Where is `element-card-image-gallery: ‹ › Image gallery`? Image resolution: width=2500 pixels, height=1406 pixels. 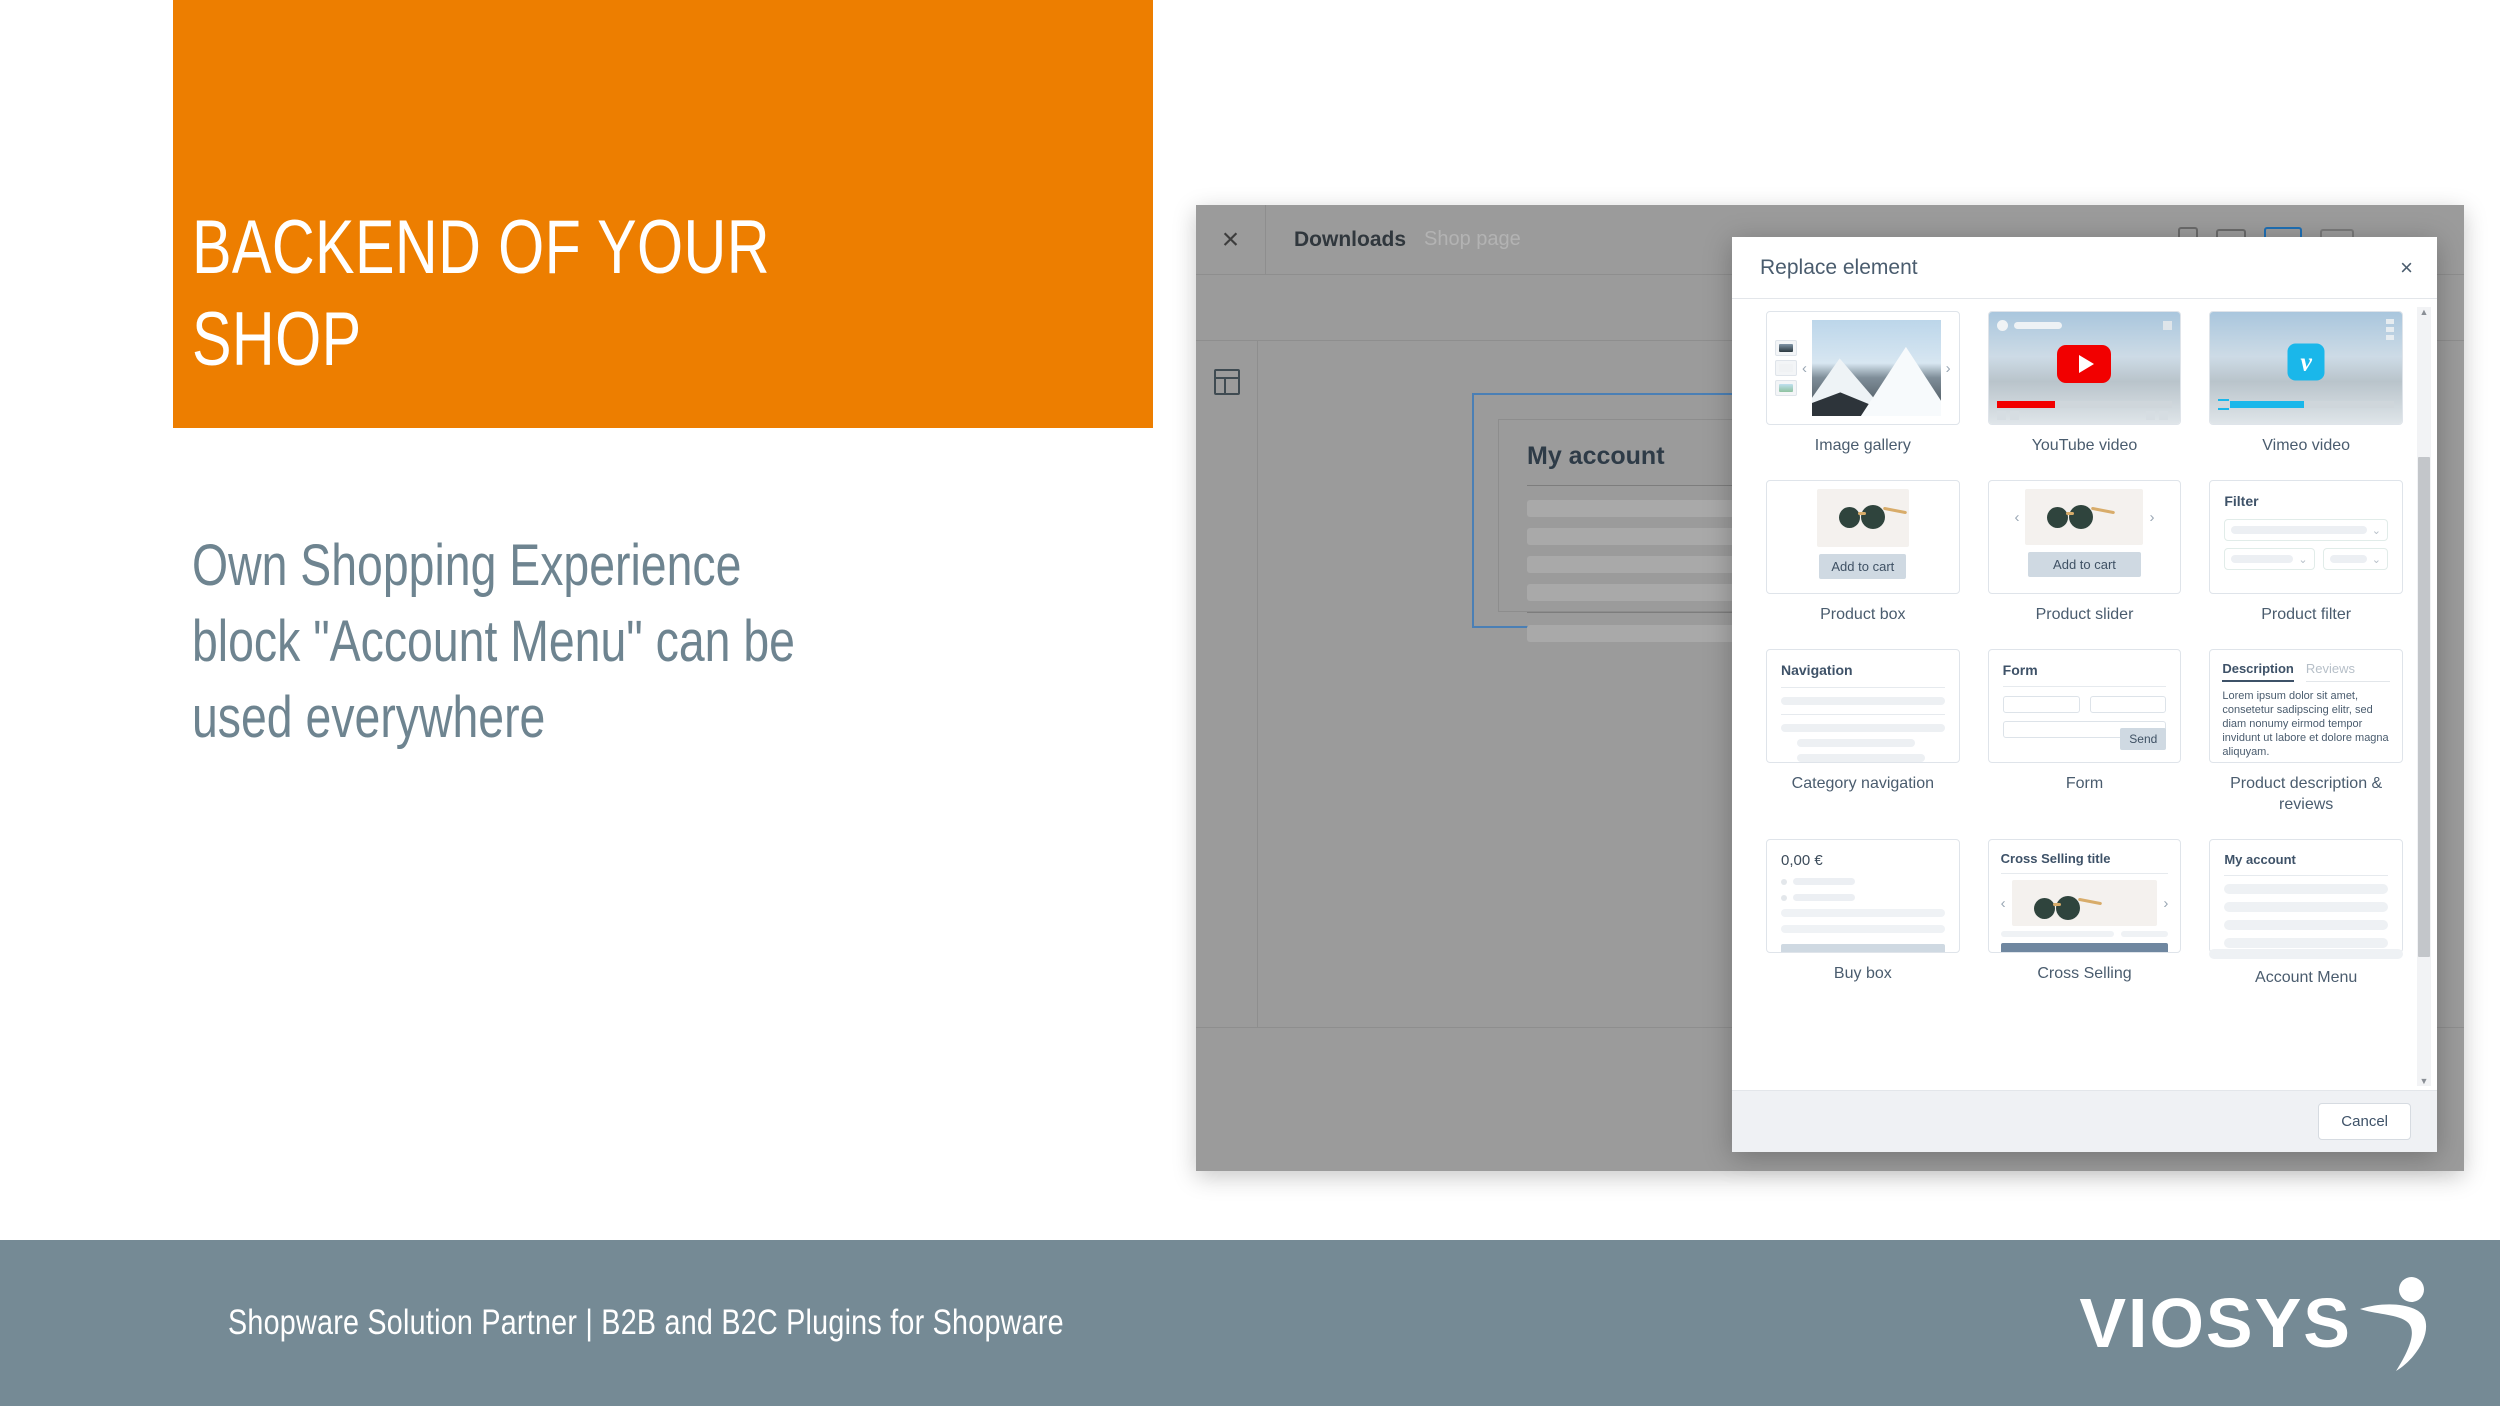
element-card-image-gallery: ‹ › Image gallery is located at coordinates (1863, 392).